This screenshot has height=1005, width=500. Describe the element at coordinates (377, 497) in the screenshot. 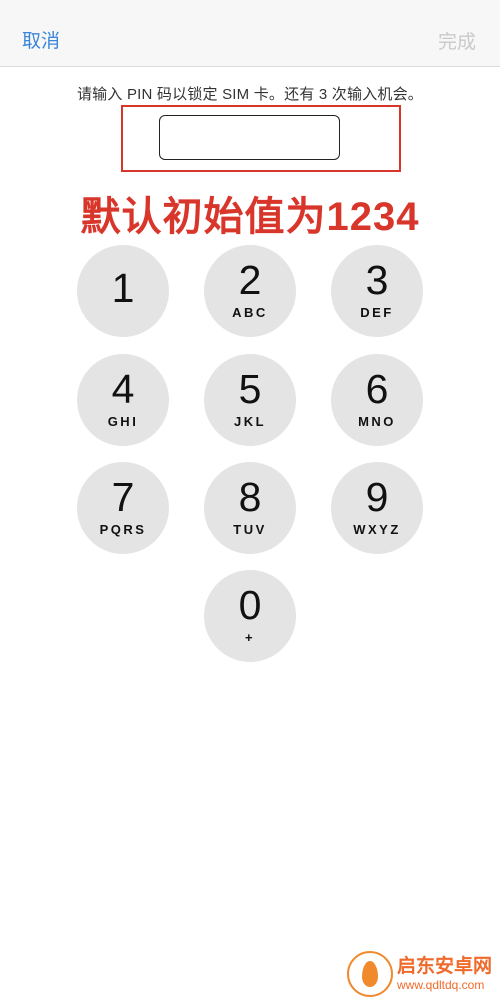

I see `key-digit: 9` at that location.